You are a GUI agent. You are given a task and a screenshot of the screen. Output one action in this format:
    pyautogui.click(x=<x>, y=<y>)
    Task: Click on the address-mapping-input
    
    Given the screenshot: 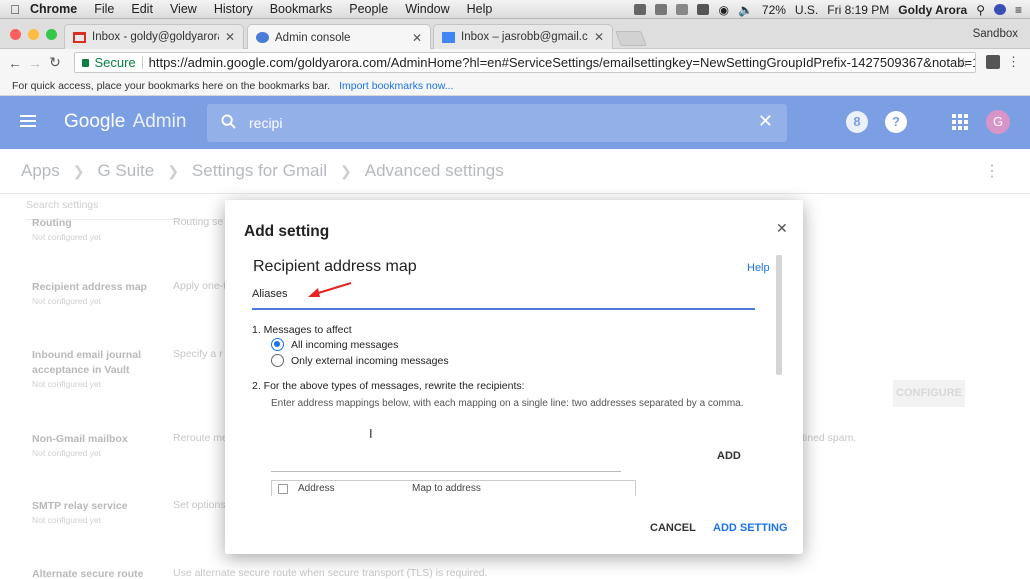 What is the action you would take?
    pyautogui.click(x=446, y=461)
    